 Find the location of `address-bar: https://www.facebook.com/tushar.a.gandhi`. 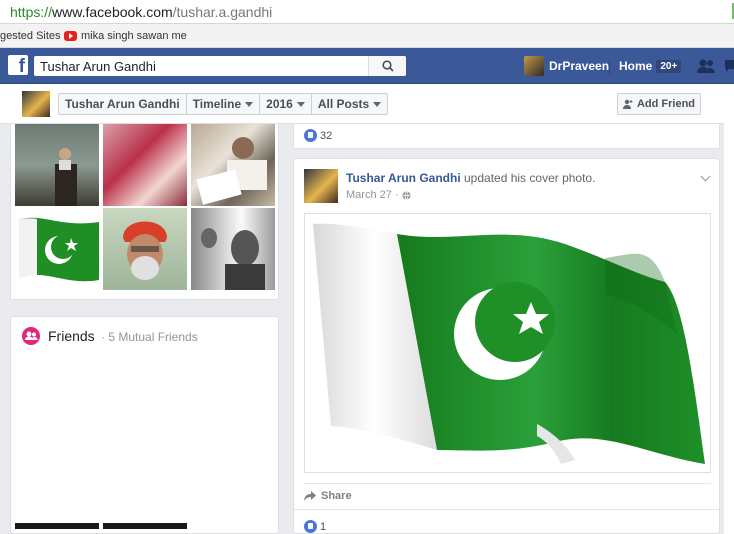

address-bar: https://www.facebook.com/tushar.a.gandhi is located at coordinates (367, 12).